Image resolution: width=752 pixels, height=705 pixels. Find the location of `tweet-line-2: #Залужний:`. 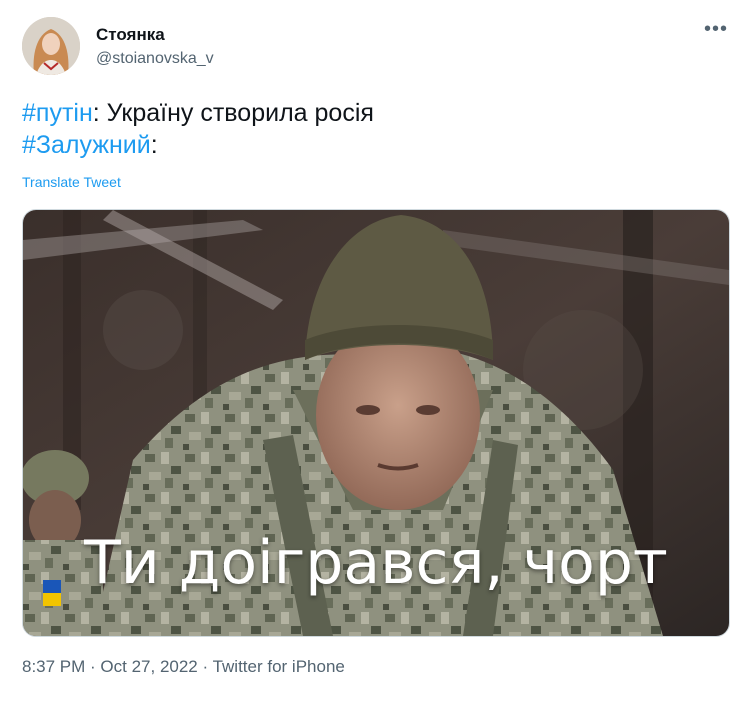

tweet-line-2: #Залужний: is located at coordinates (198, 145).